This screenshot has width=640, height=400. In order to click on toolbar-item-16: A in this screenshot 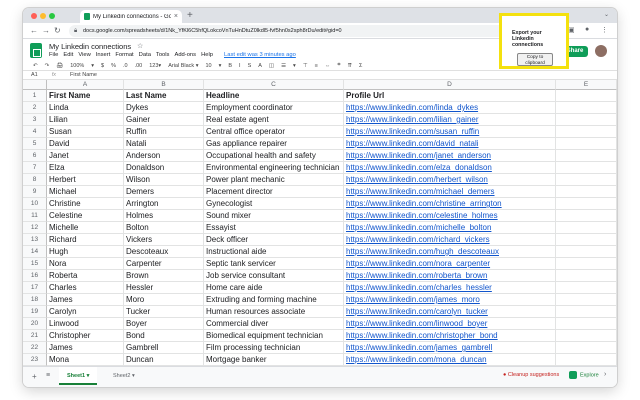, I will do `click(260, 66)`.